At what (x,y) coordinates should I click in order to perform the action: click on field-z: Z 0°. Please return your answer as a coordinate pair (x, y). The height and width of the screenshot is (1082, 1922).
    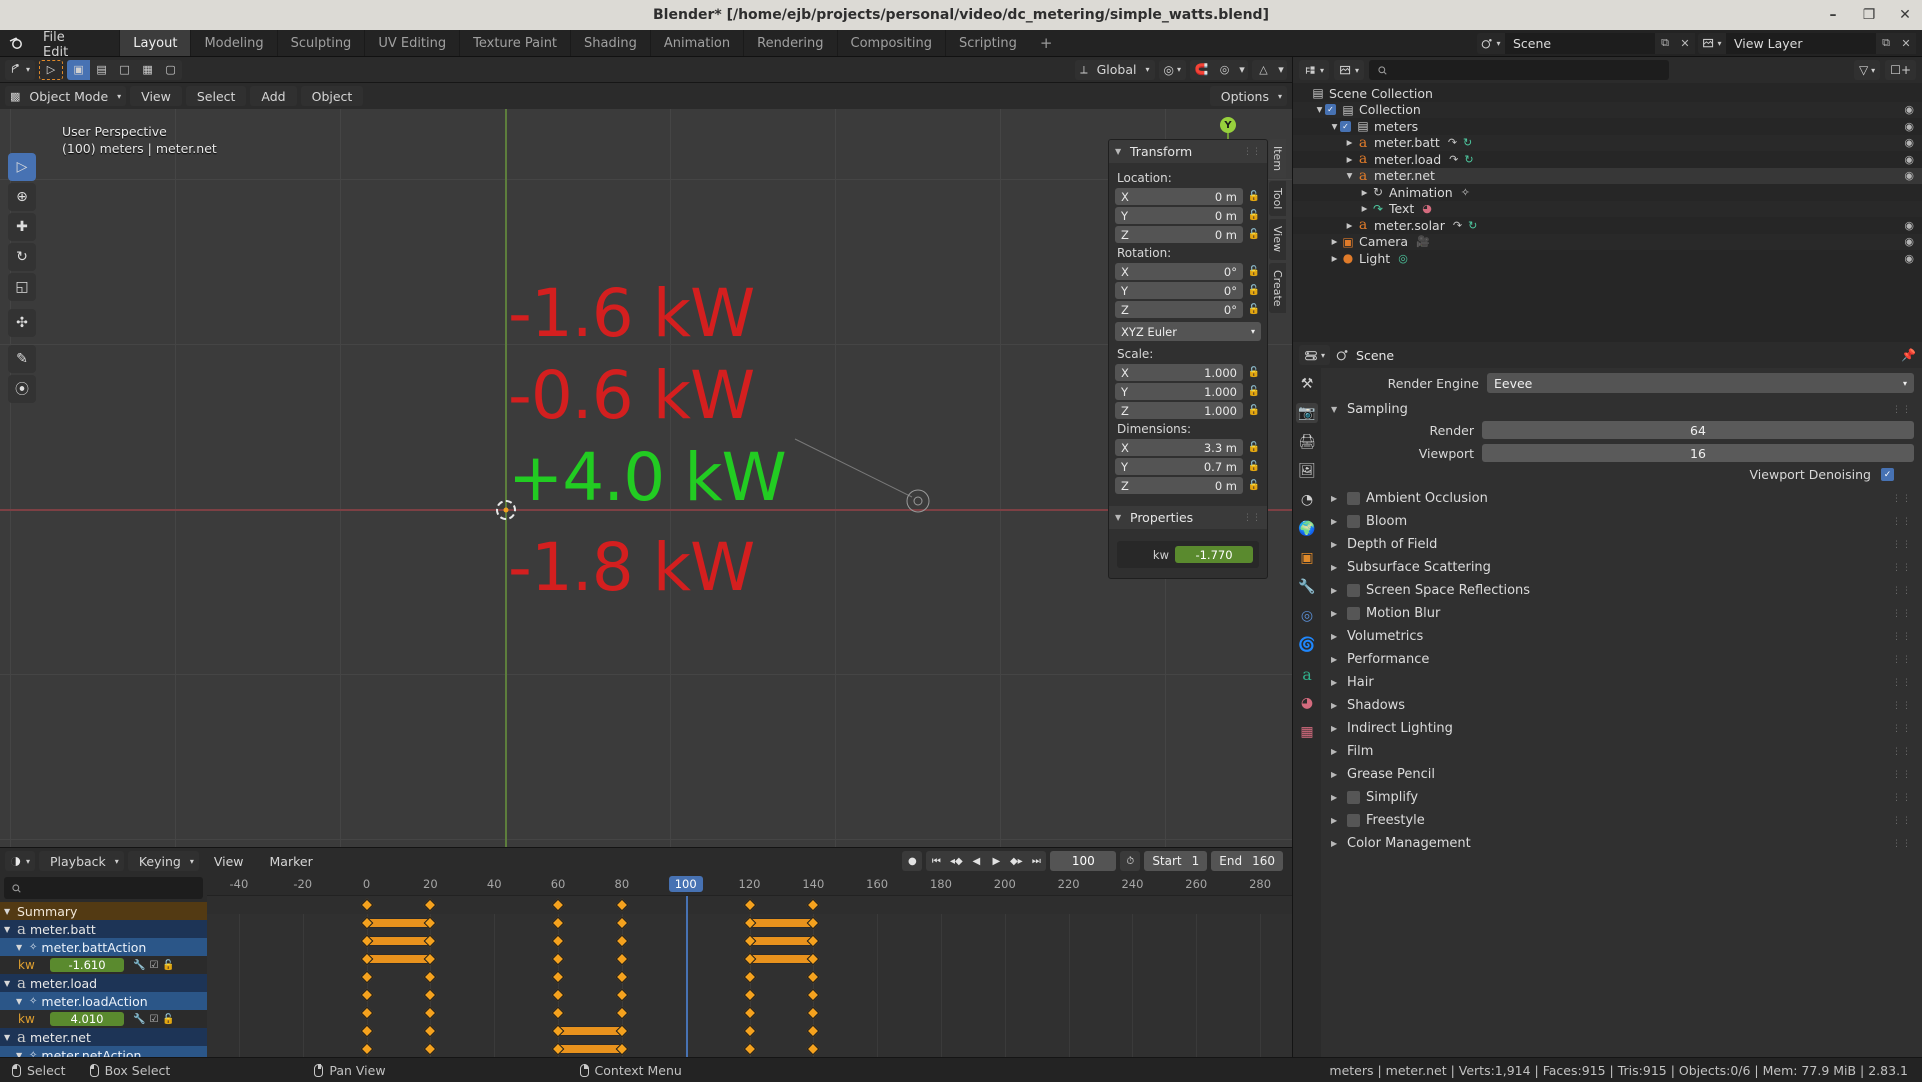
    Looking at the image, I should click on (1179, 309).